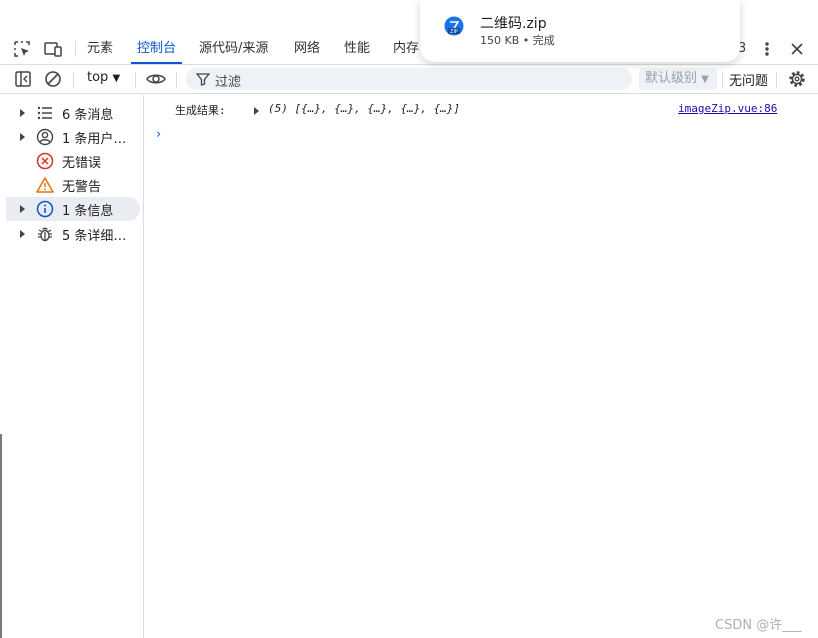  Describe the element at coordinates (307, 49) in the screenshot. I see `tab-network: 网络` at that location.